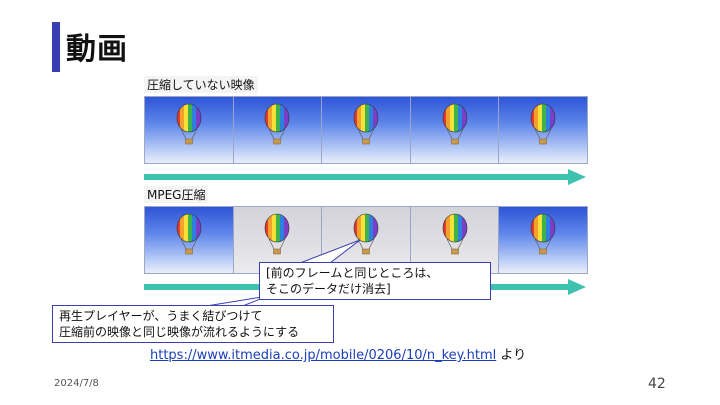 This screenshot has height=405, width=720. I want to click on uncompressed-label: 圧縮していない映像, so click(201, 84).